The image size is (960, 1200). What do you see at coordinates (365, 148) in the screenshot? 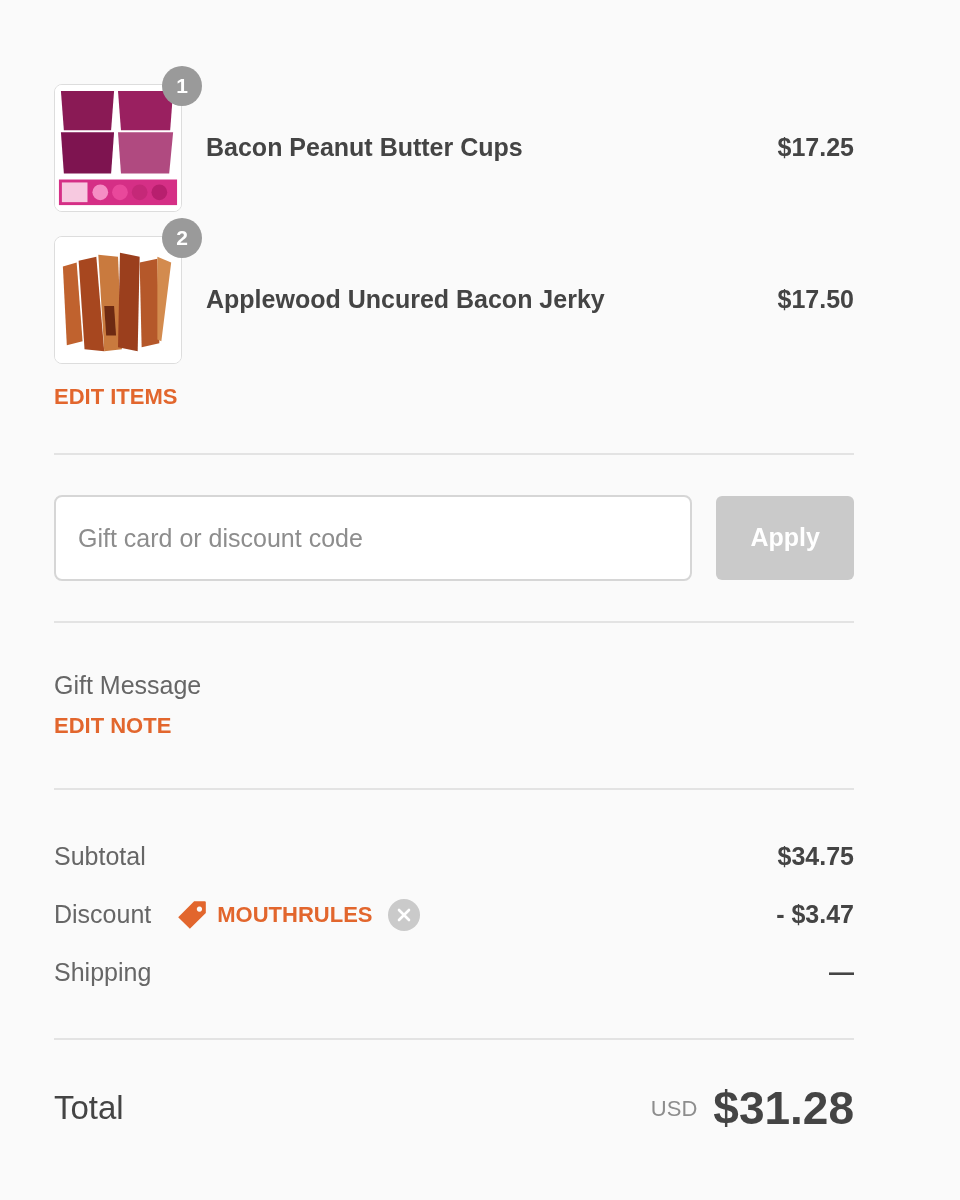
I see `item-name: Bacon Peanut Butter Cups` at bounding box center [365, 148].